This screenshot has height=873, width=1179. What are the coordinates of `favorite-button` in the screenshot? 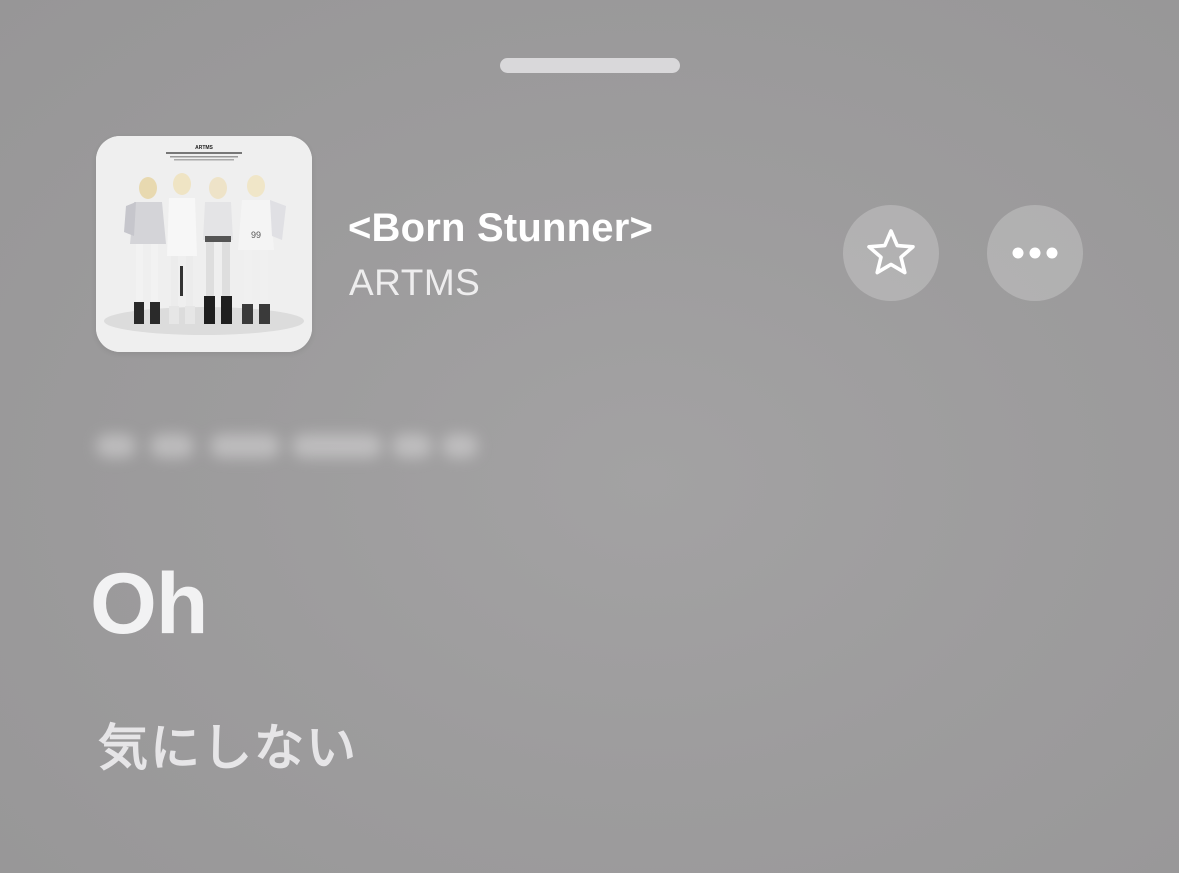 It's located at (891, 253).